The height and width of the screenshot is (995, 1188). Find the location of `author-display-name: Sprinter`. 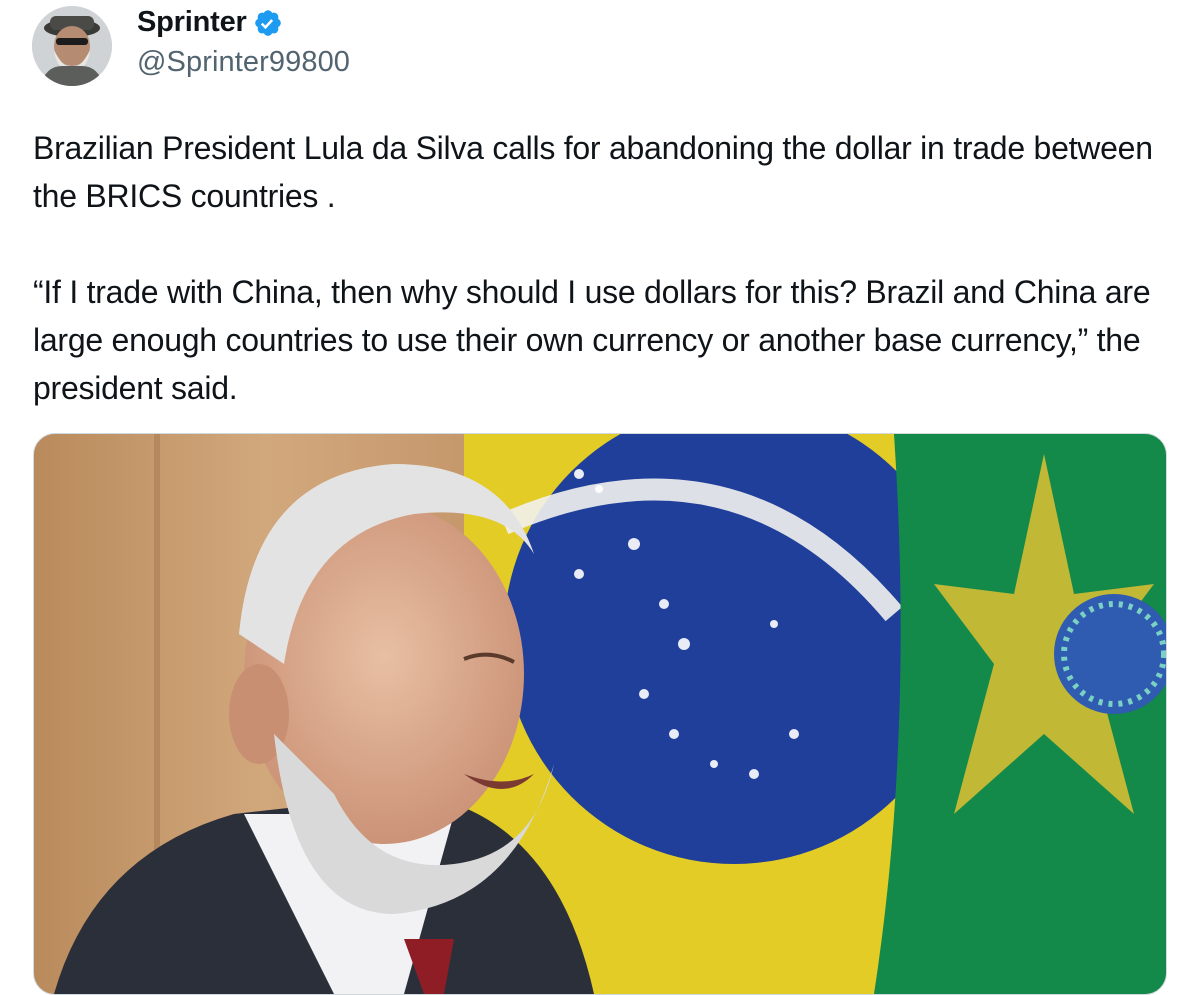

author-display-name: Sprinter is located at coordinates (210, 22).